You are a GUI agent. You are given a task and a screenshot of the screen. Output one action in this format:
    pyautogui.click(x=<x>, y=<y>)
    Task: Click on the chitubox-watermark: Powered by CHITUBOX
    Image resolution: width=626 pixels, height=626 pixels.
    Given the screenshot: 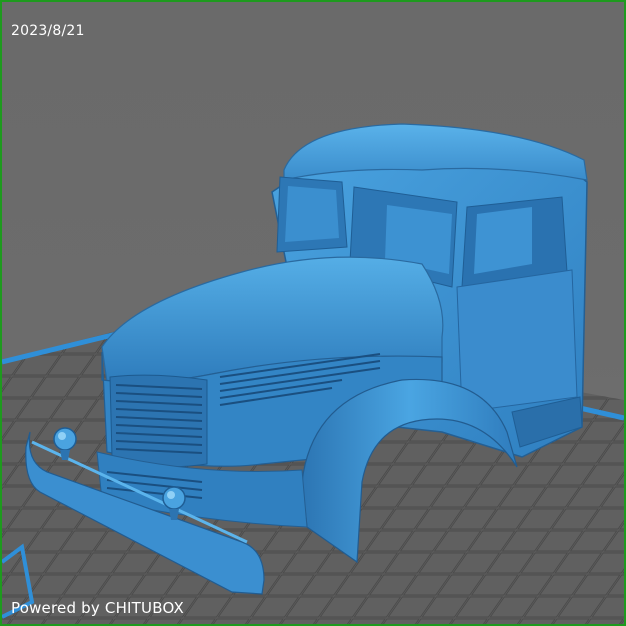 What is the action you would take?
    pyautogui.click(x=97, y=608)
    